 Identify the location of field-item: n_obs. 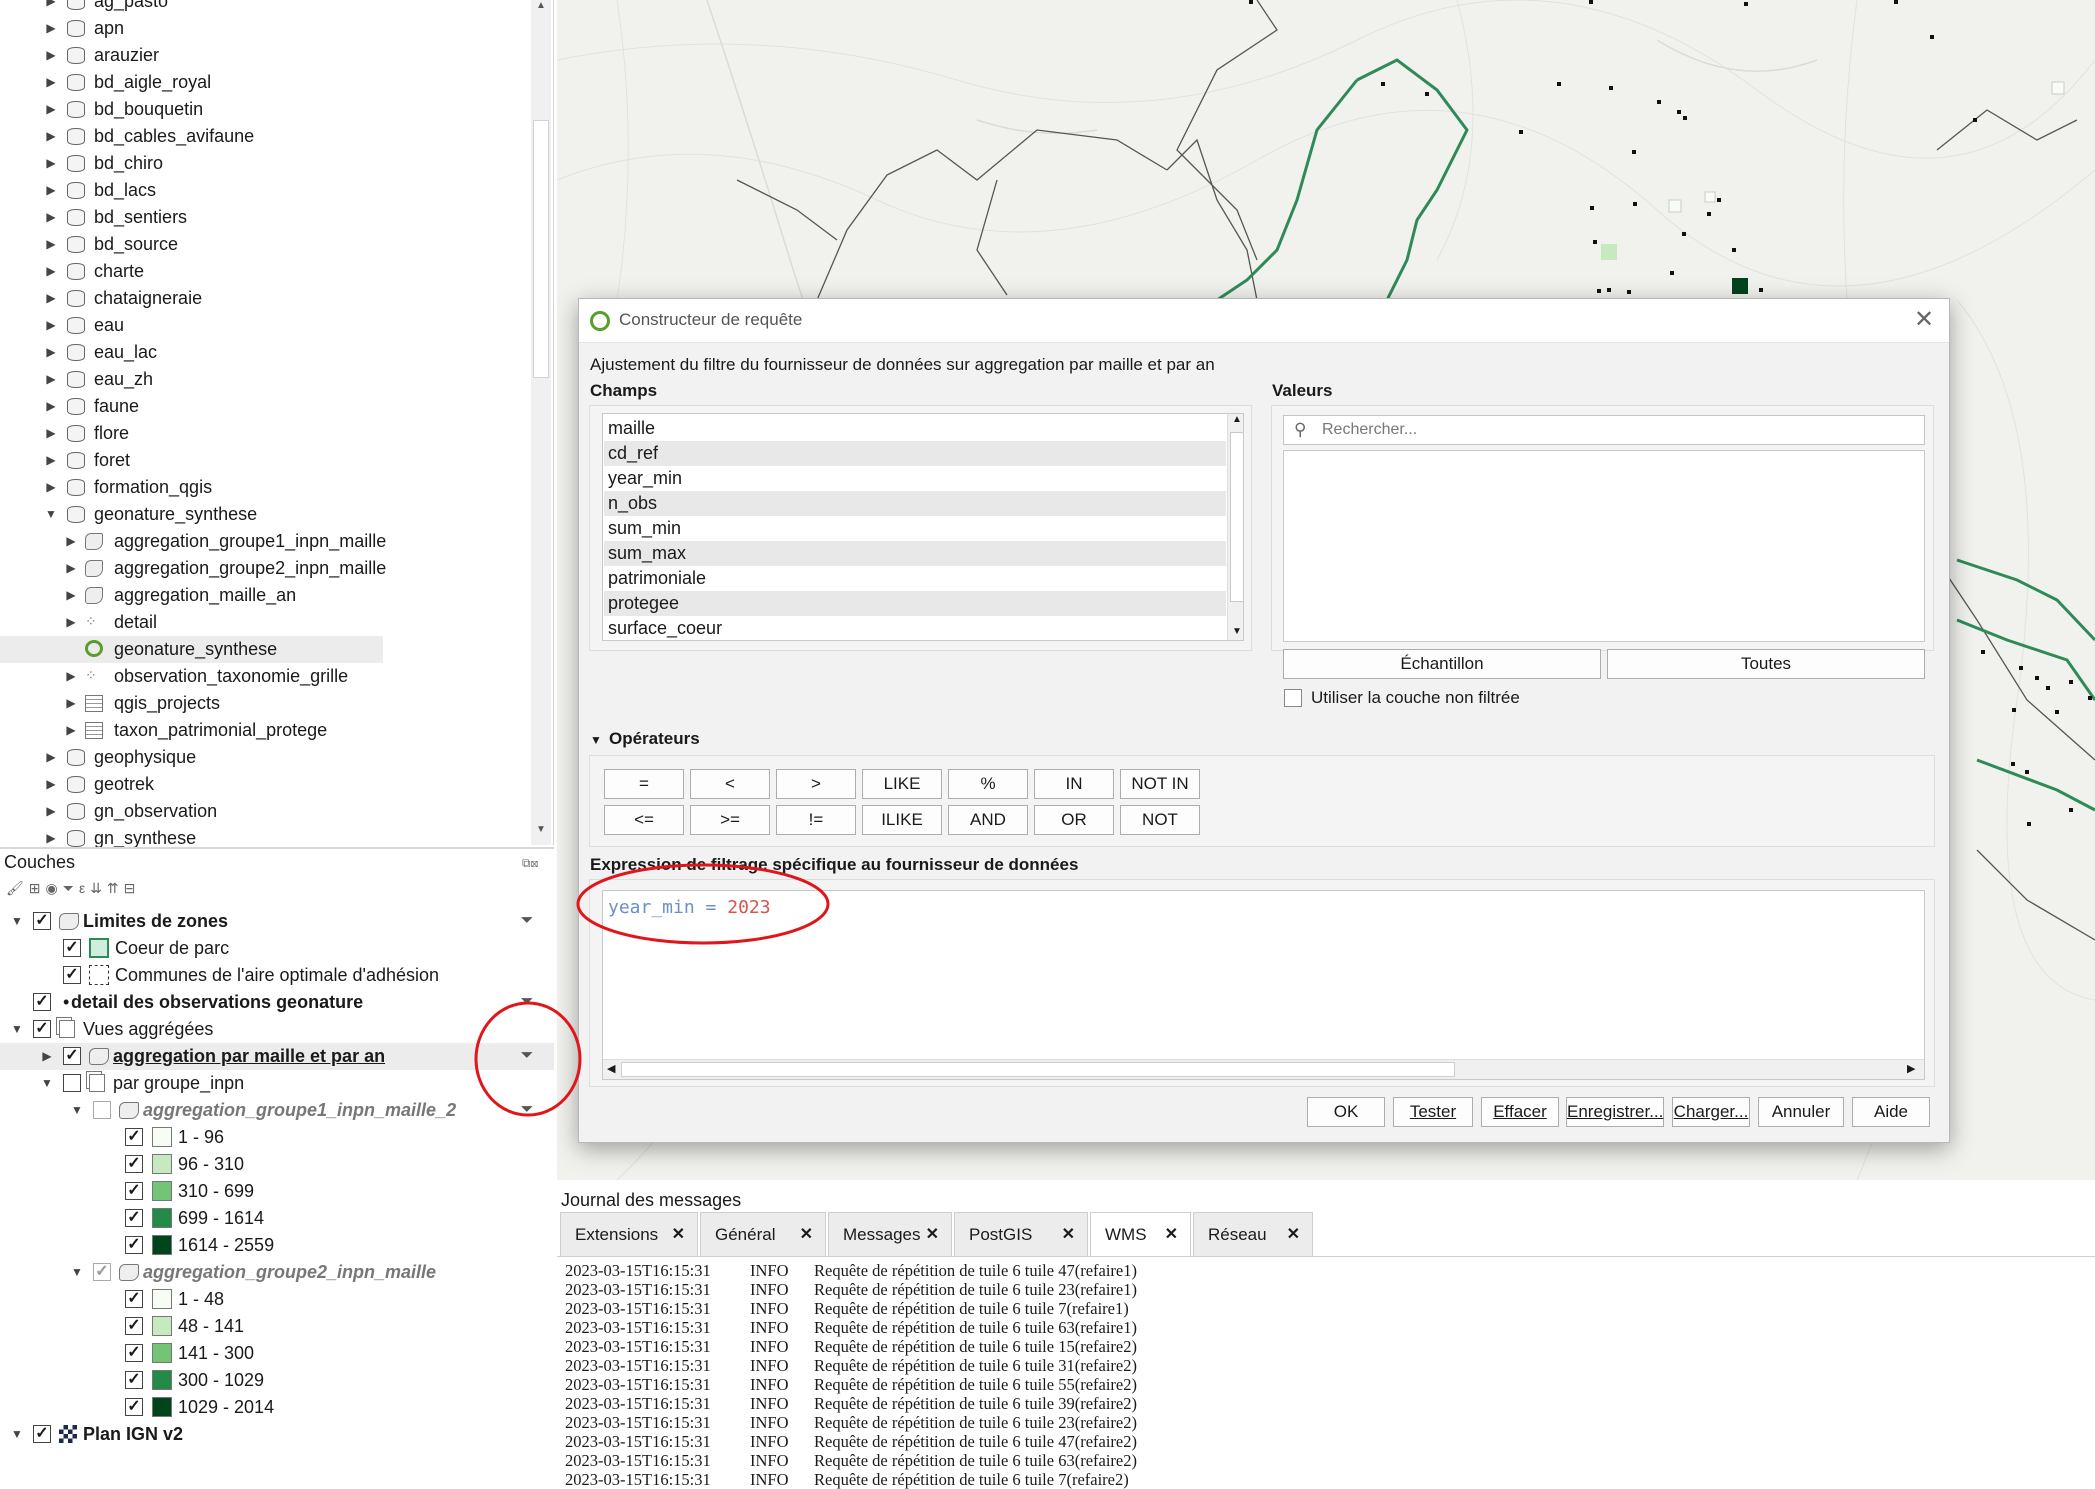
(915, 503).